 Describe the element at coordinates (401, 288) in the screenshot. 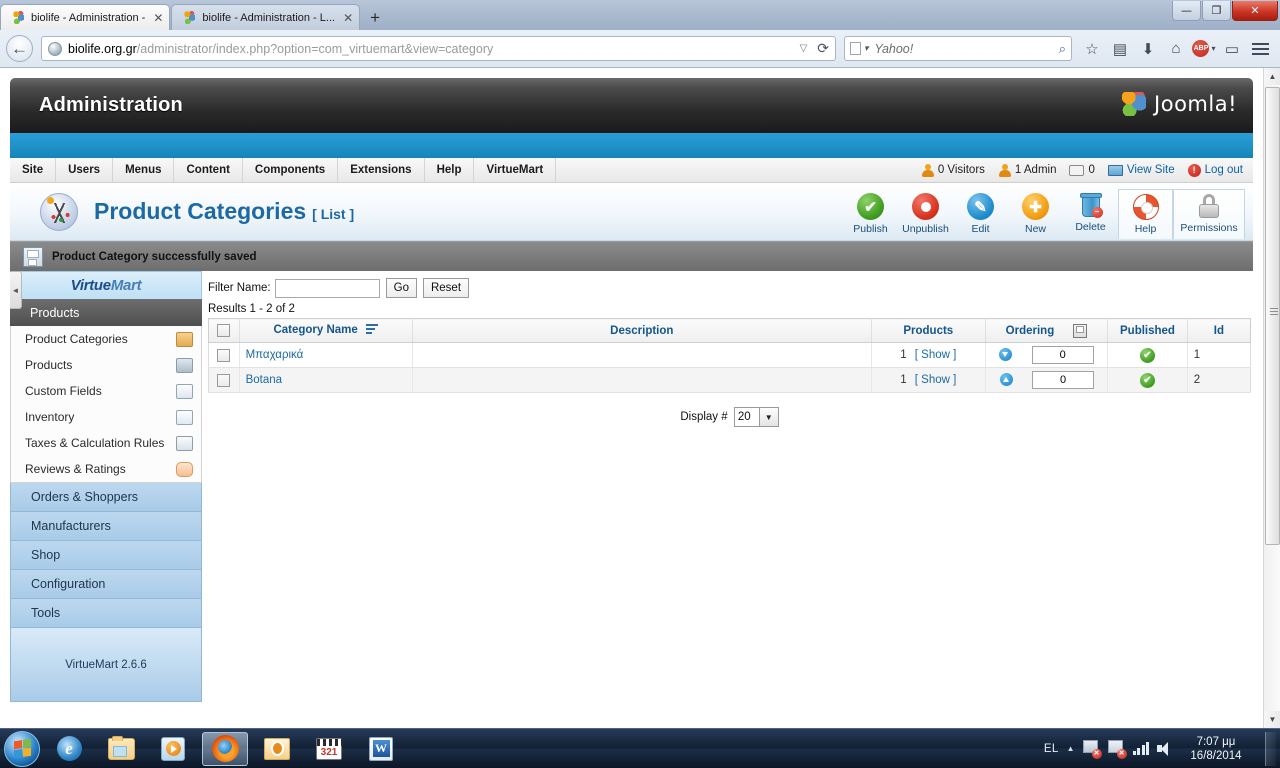

I see `go-button: Go` at that location.